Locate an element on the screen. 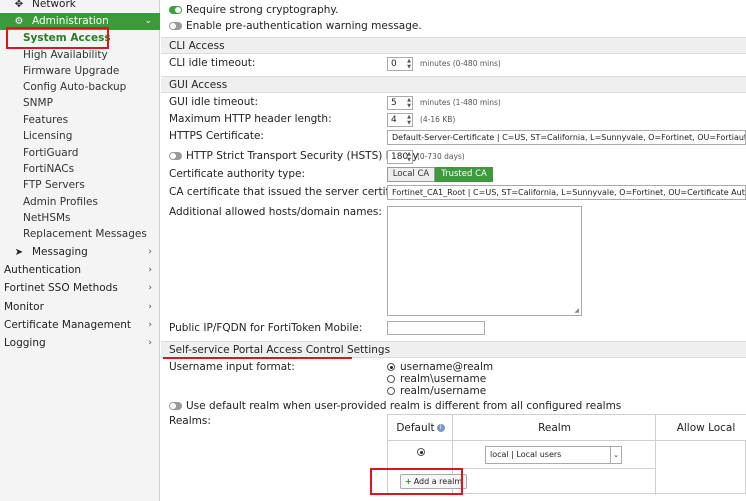  sidebar-item-admin-profiles: Admin Profiles is located at coordinates (80, 202).